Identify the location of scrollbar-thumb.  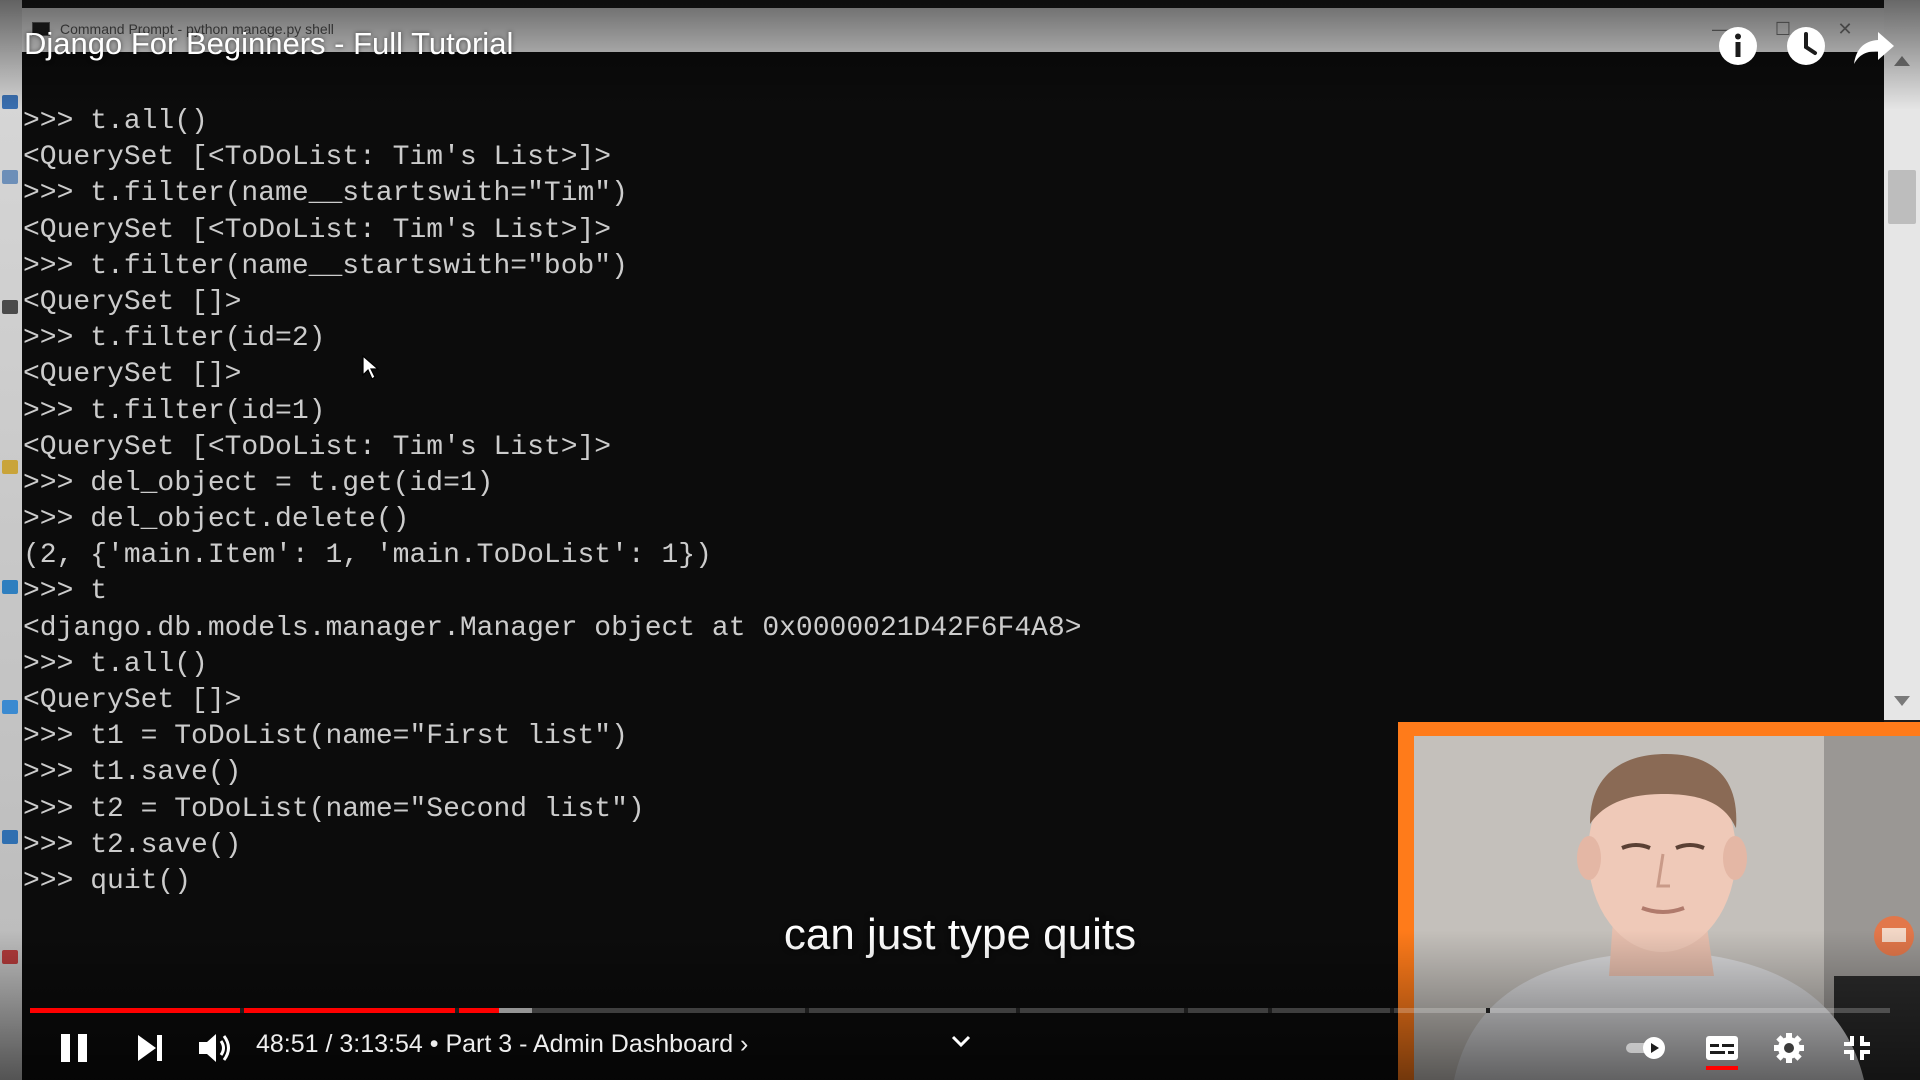
(1902, 197).